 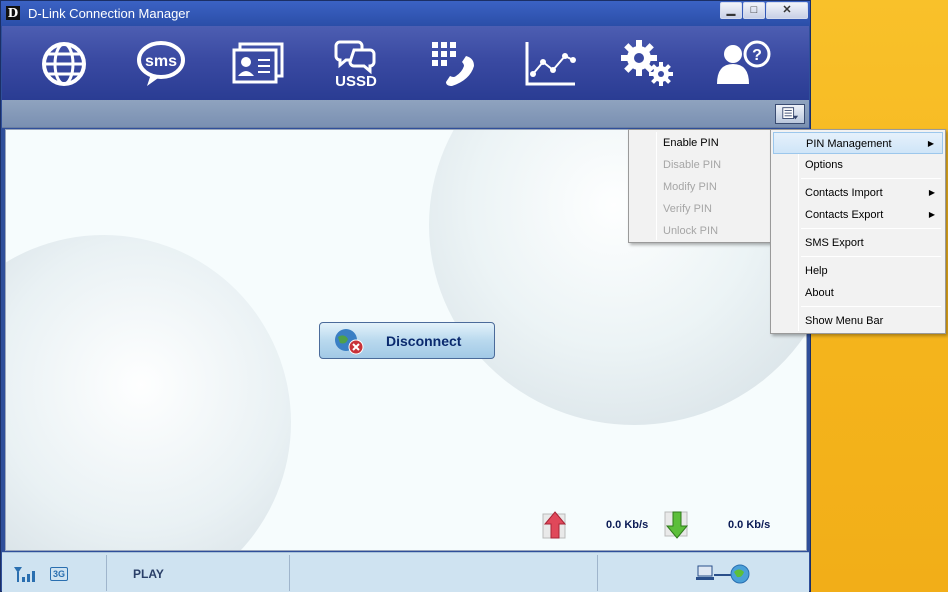 I want to click on status-bar: 3G PLAY, so click(x=405, y=572).